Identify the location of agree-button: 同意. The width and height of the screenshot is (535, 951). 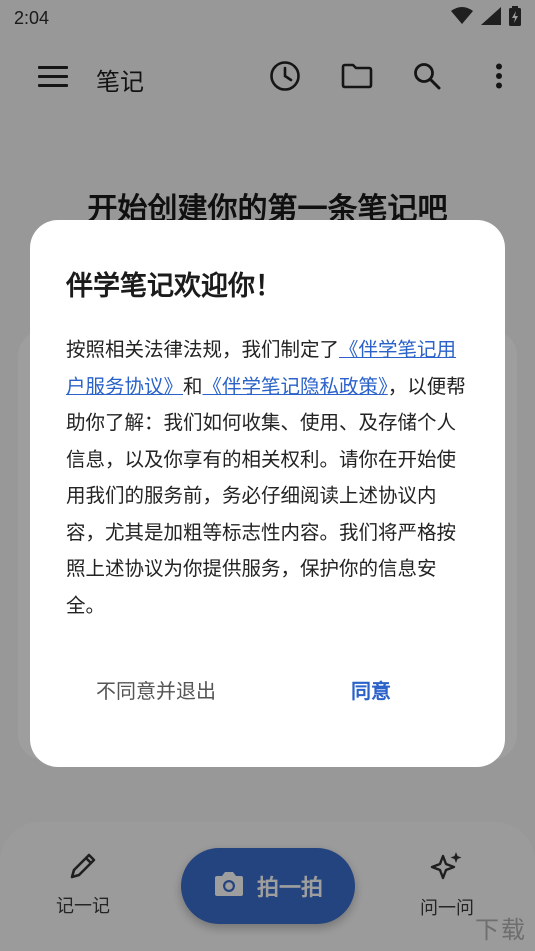
(371, 689).